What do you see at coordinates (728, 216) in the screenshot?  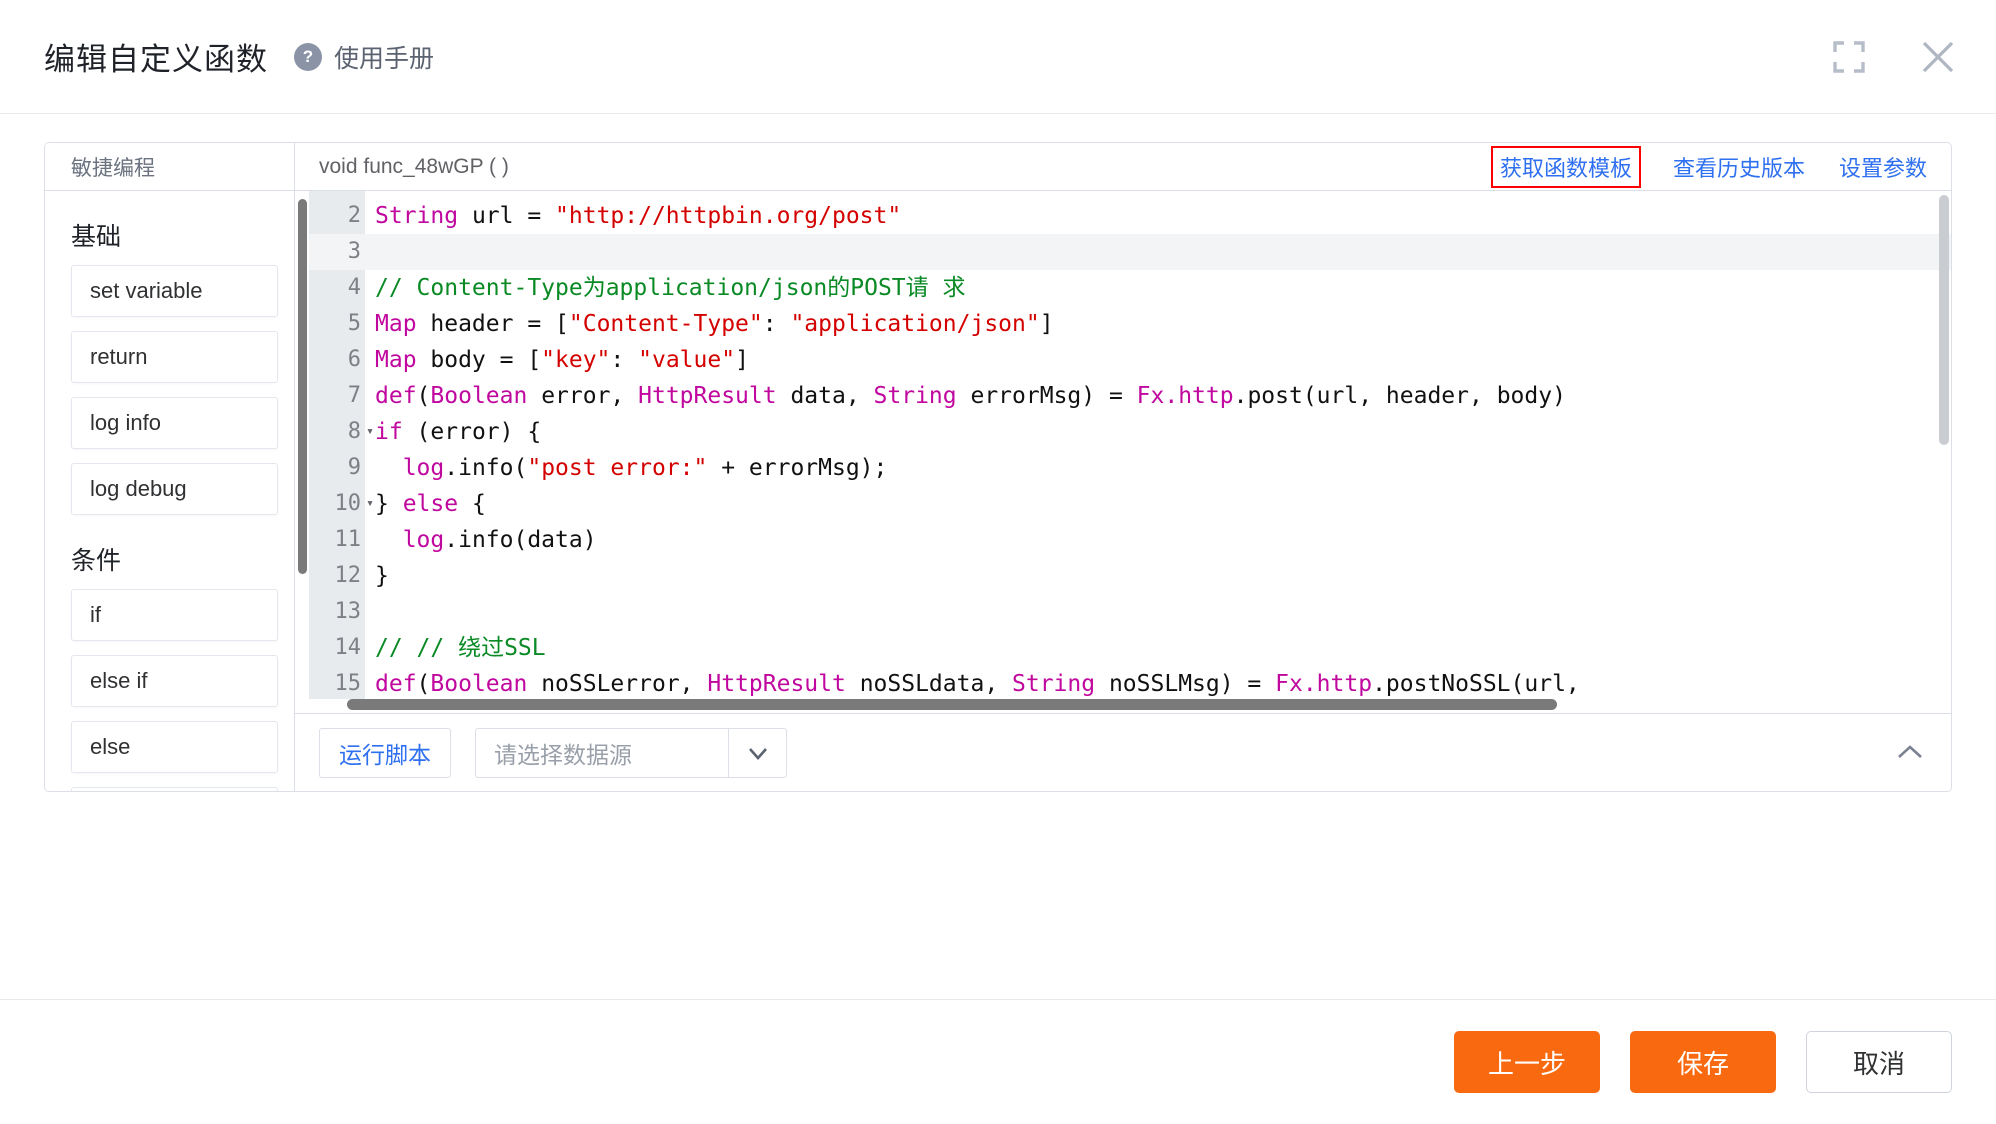 I see `code-token-str: "http://httpbin.org/post"` at bounding box center [728, 216].